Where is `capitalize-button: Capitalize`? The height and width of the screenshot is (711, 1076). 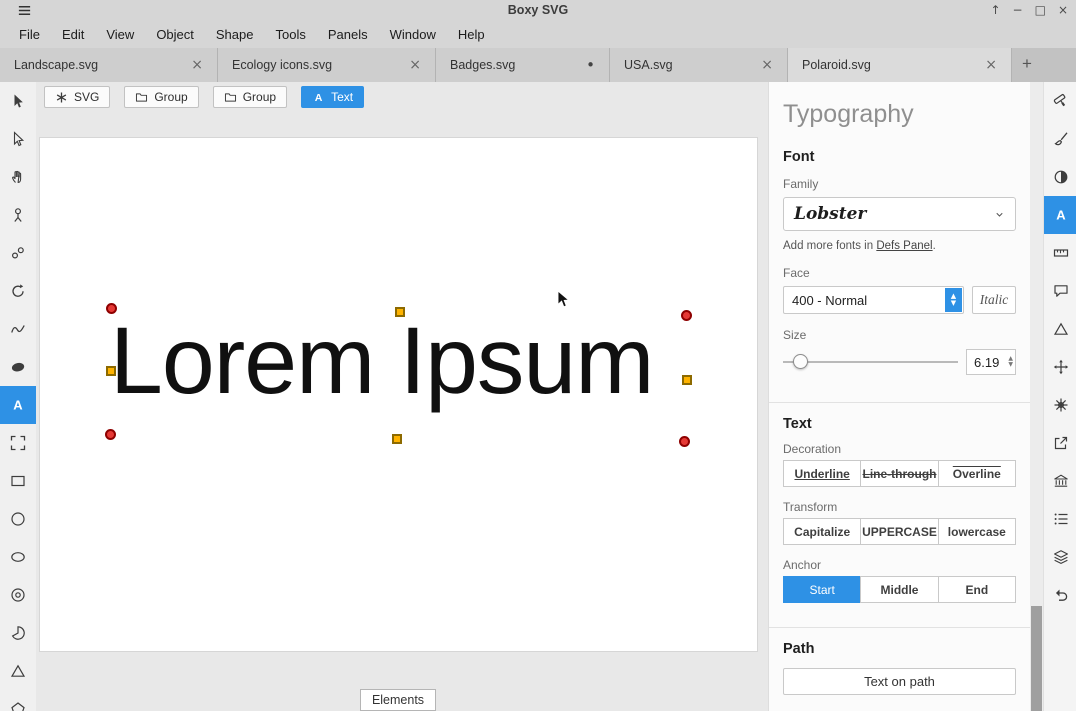 capitalize-button: Capitalize is located at coordinates (822, 531).